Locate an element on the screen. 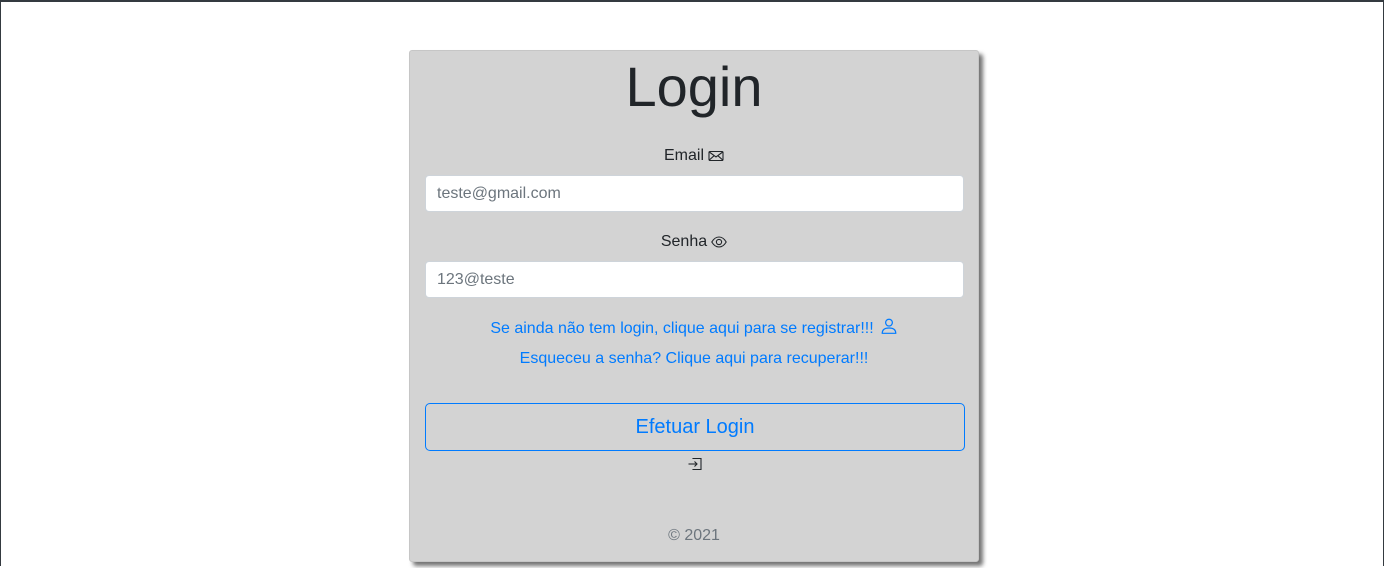  eye-icon is located at coordinates (719, 242).